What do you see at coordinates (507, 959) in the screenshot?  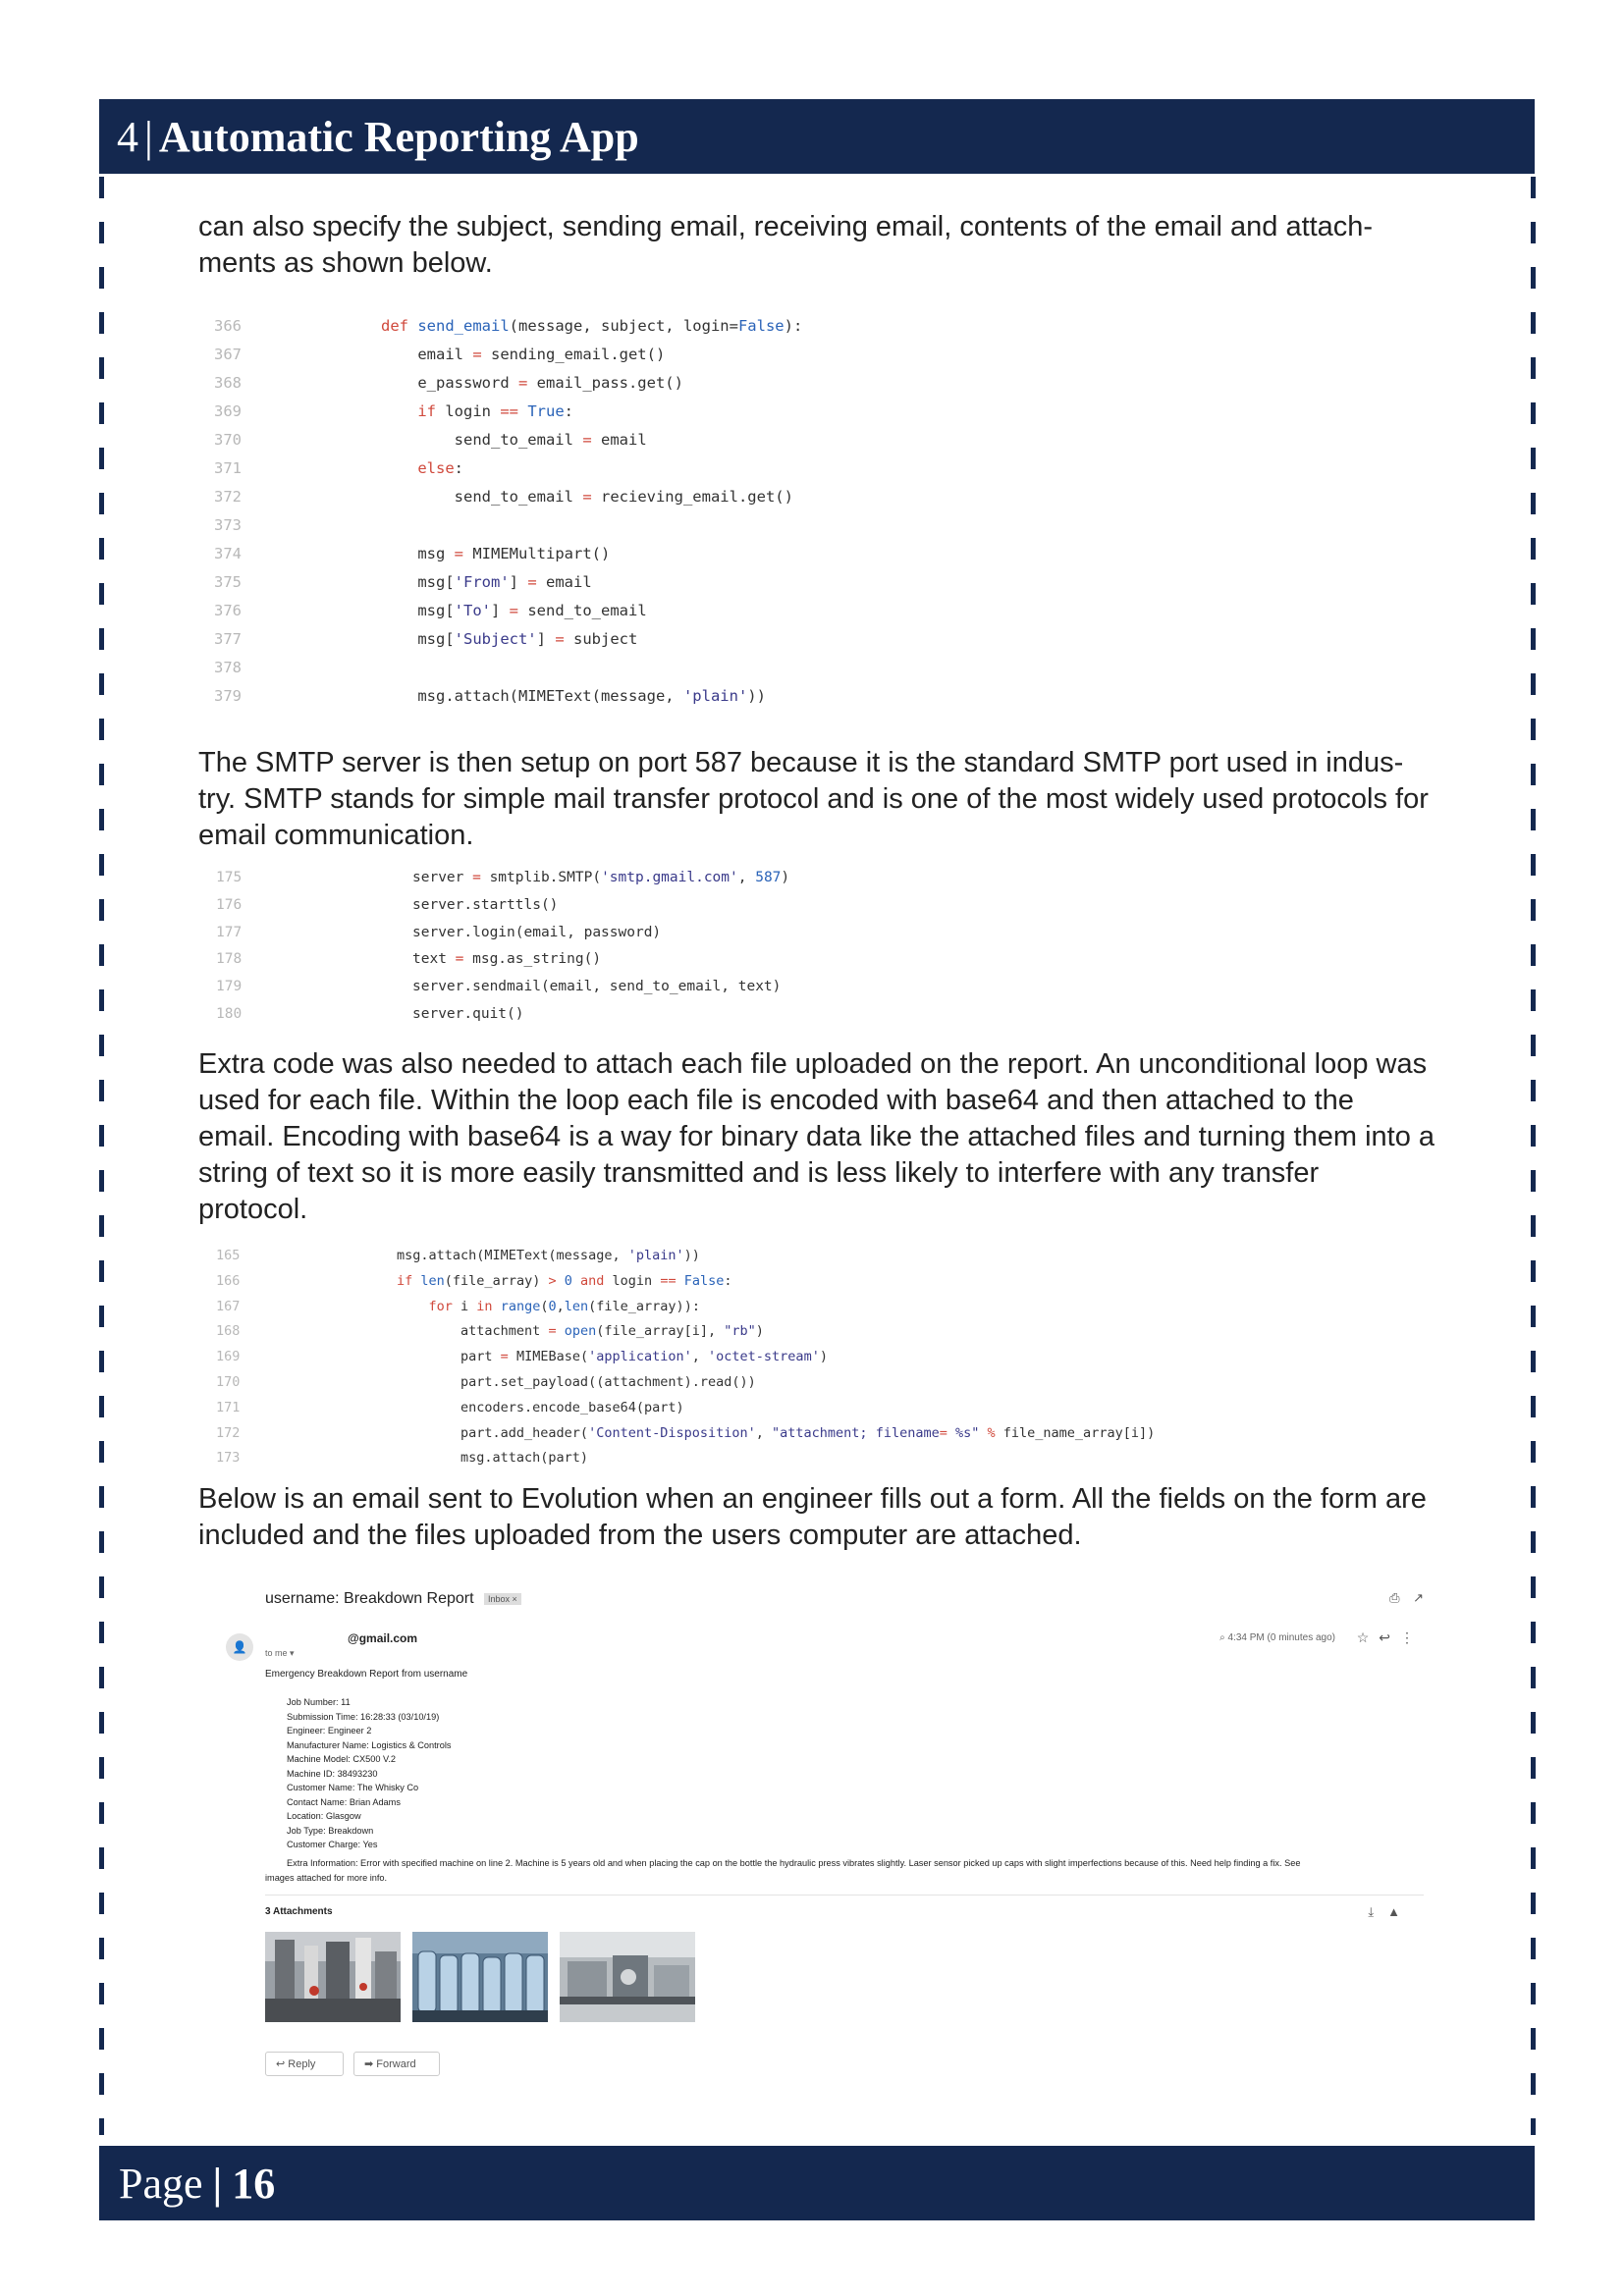 I see `code-line: text = msg.as_string()` at bounding box center [507, 959].